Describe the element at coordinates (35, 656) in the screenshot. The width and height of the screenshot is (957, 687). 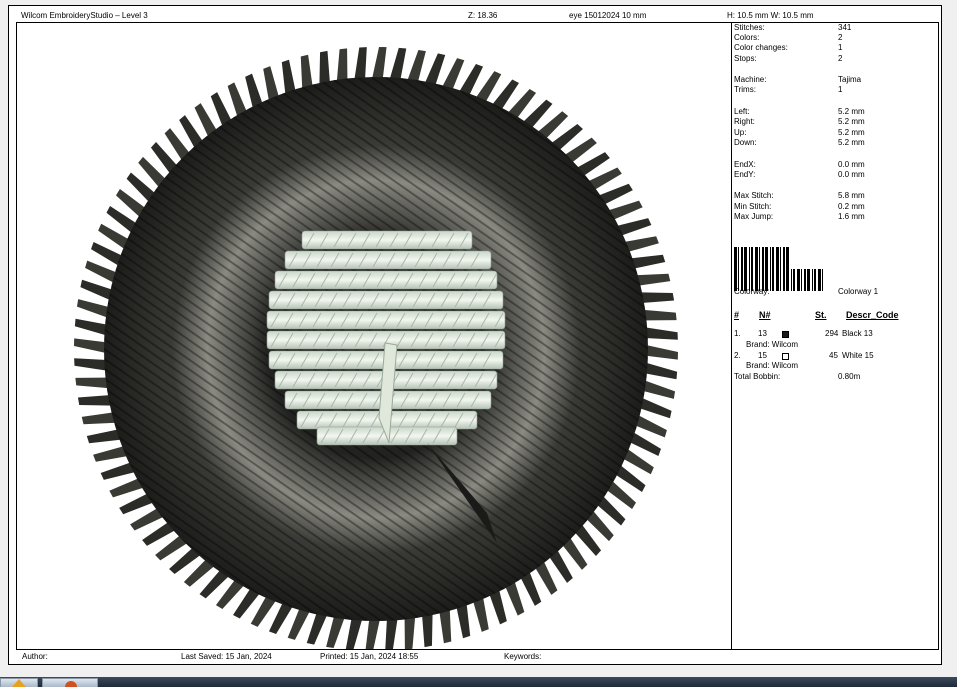
I see `author-field: Author:` at that location.